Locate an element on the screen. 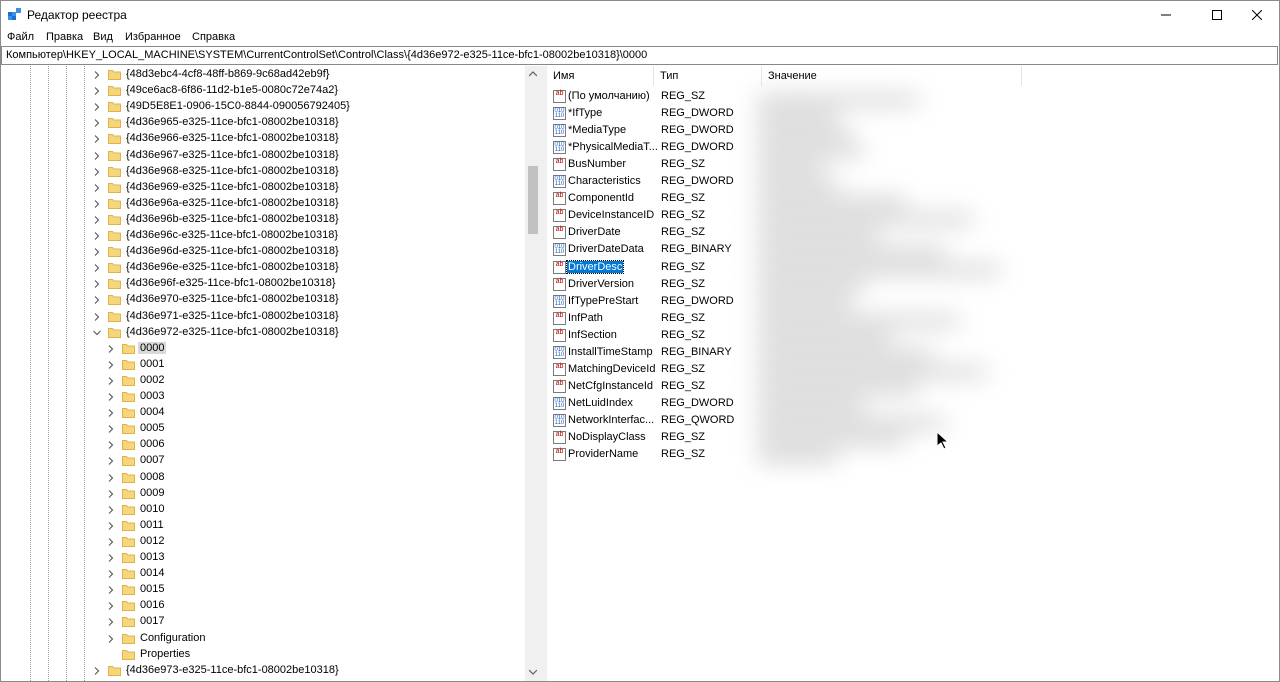 The width and height of the screenshot is (1280, 682). menu-edit: Правка is located at coordinates (64, 37).